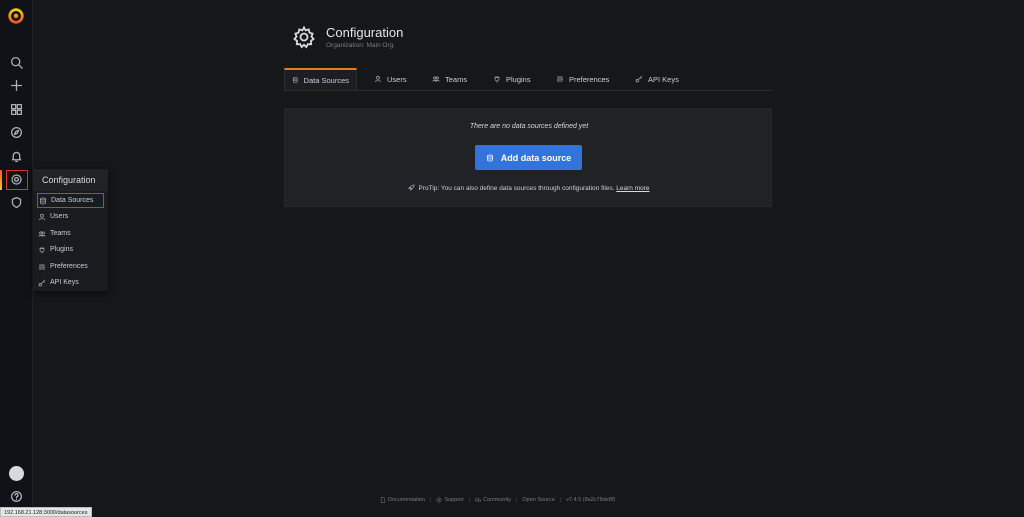  I want to click on tab-plugins: Plugins, so click(512, 79).